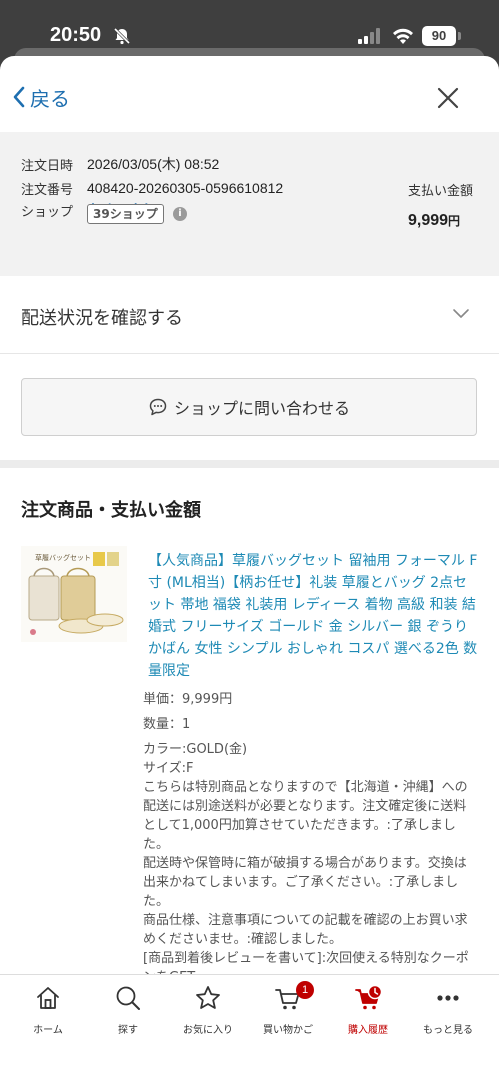  What do you see at coordinates (448, 1013) in the screenshot?
I see `tab-more: もっと見る` at bounding box center [448, 1013].